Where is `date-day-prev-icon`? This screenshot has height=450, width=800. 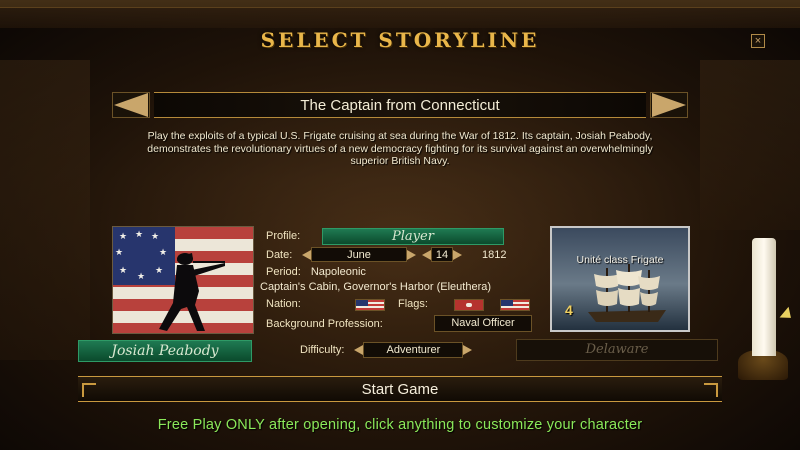
date-day-prev-icon is located at coordinates (426, 254).